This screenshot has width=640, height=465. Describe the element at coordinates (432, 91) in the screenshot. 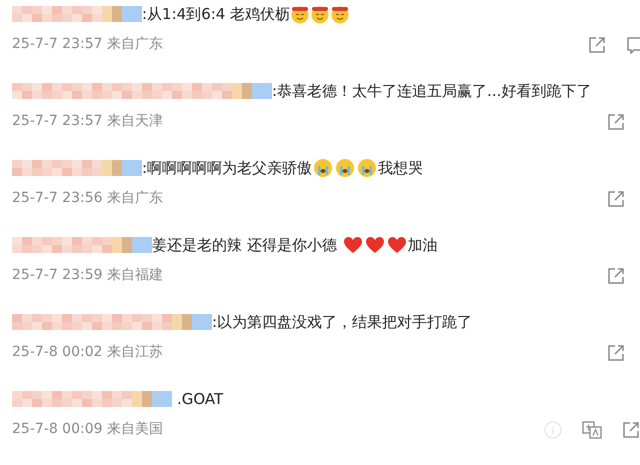

I see `comment-text: :恭喜老德！太牛了连追五局赢了...好看到跪下了` at that location.